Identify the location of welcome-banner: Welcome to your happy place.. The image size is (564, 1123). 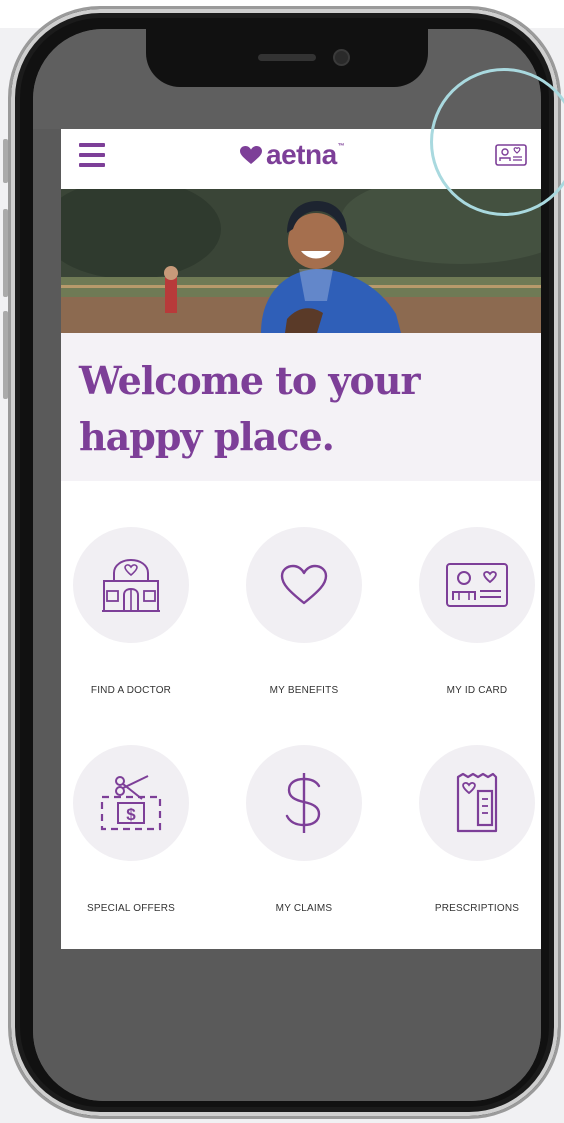
(301, 407).